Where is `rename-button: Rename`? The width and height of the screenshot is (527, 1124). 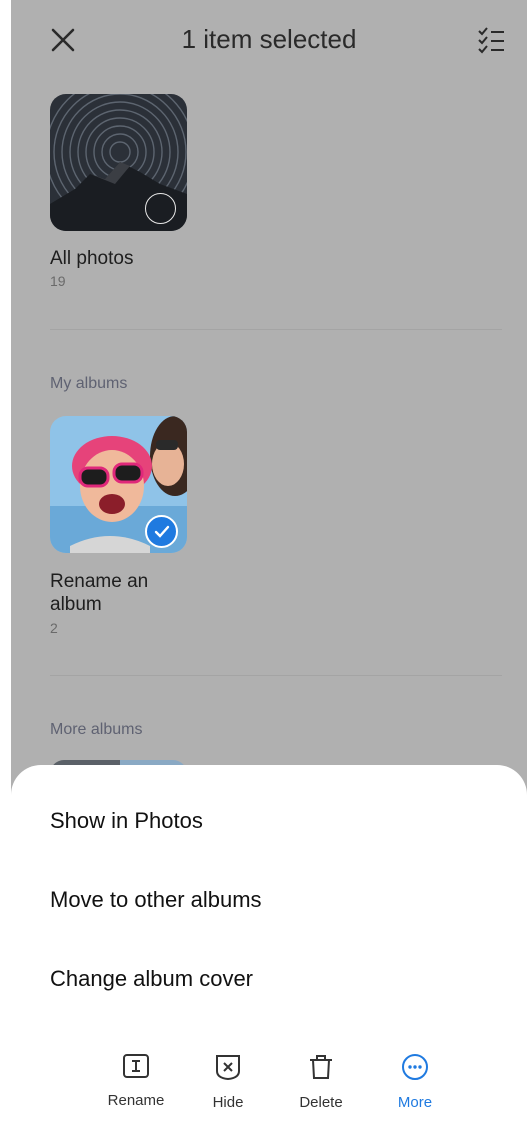
rename-button: Rename is located at coordinates (136, 1081).